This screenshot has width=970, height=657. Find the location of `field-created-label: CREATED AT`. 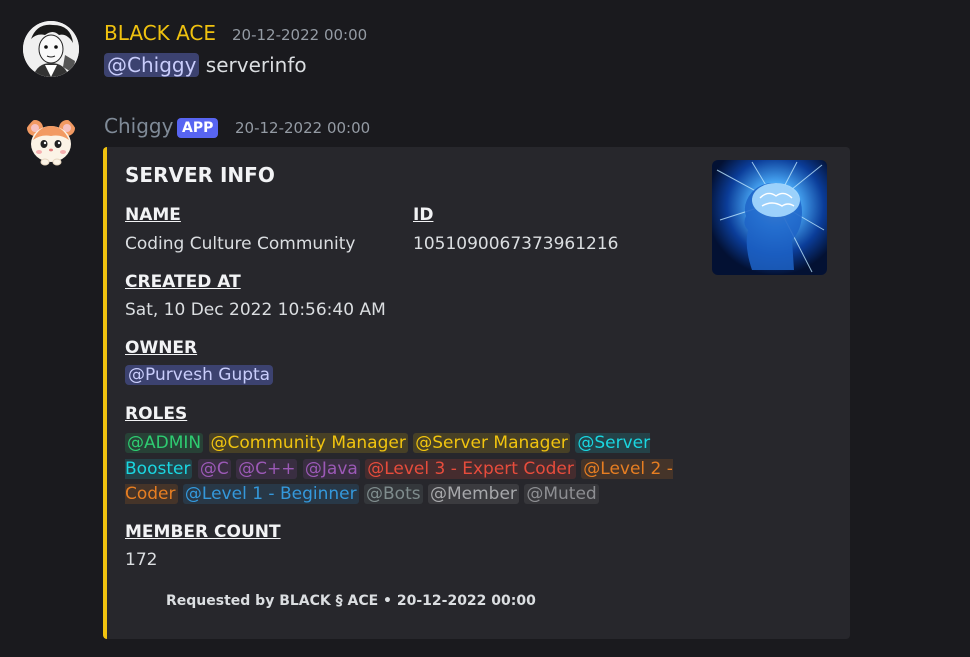

field-created-label: CREATED AT is located at coordinates (183, 282).